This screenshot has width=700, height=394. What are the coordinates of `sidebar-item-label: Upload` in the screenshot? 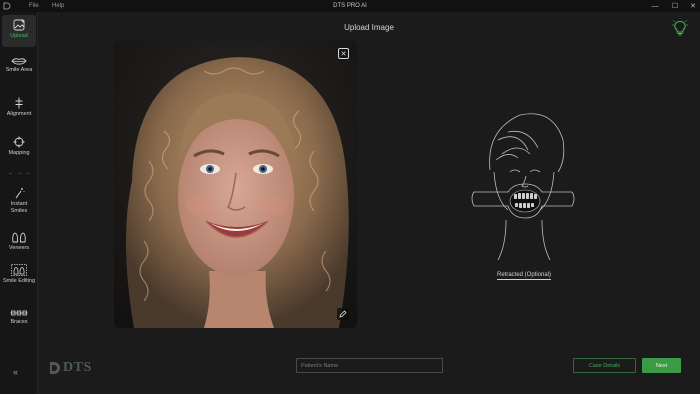 It's located at (19, 36).